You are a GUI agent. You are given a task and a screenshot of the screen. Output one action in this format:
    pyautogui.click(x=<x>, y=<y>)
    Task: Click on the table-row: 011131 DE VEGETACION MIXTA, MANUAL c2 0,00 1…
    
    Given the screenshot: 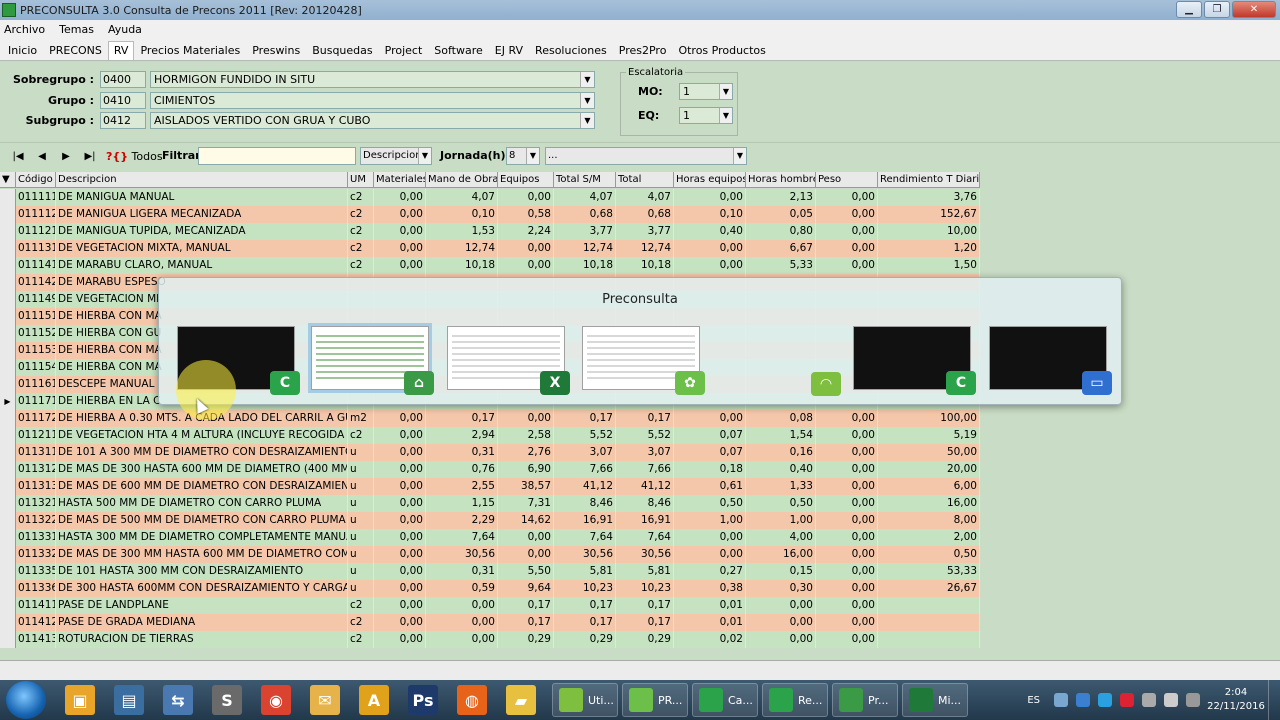 What is the action you would take?
    pyautogui.click(x=490, y=248)
    